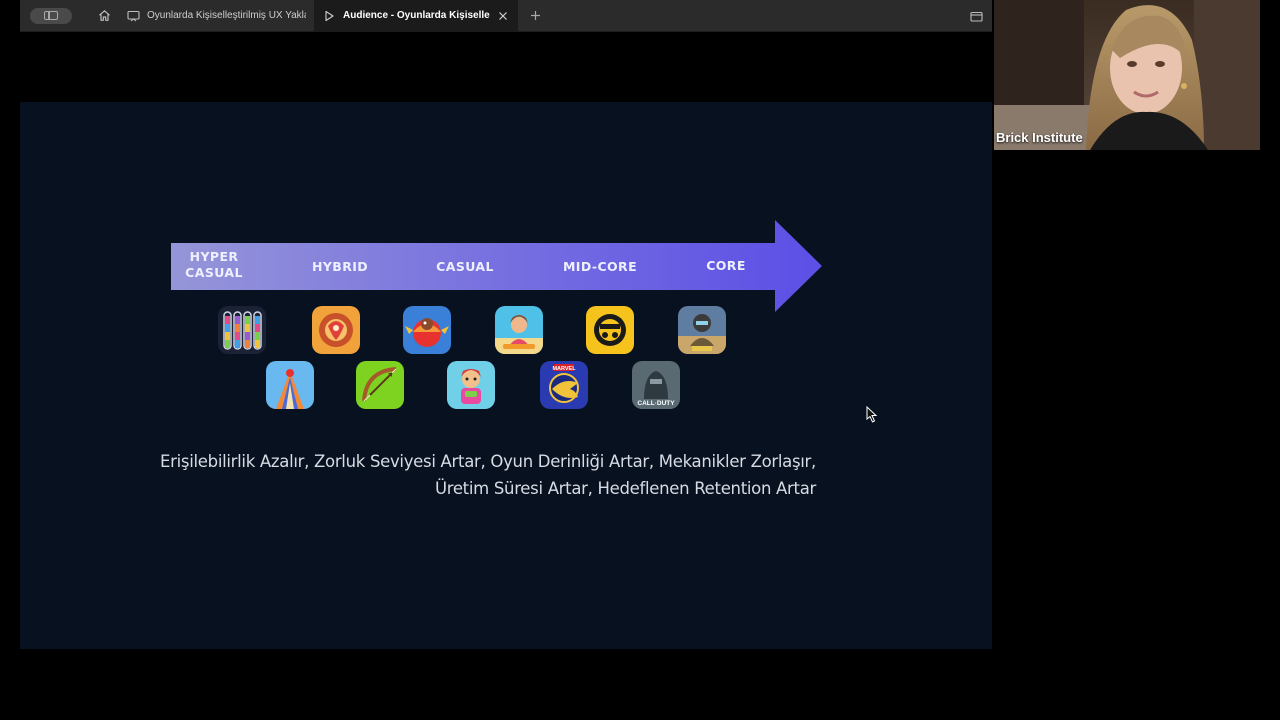 Image resolution: width=1280 pixels, height=720 pixels. I want to click on participant-video-tile: Brick Institute, so click(1127, 75).